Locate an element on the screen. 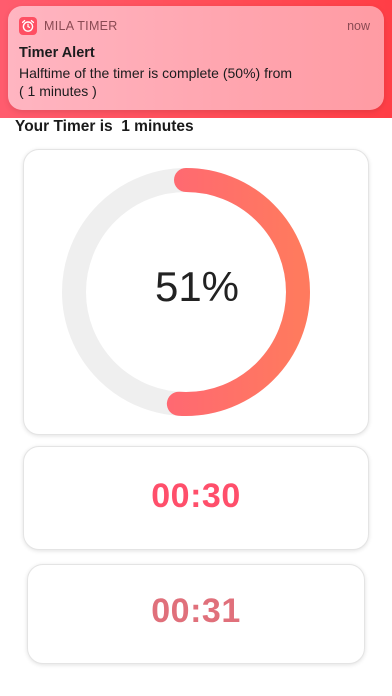  notification-body-line: ( 1 minutes ) is located at coordinates (58, 91).